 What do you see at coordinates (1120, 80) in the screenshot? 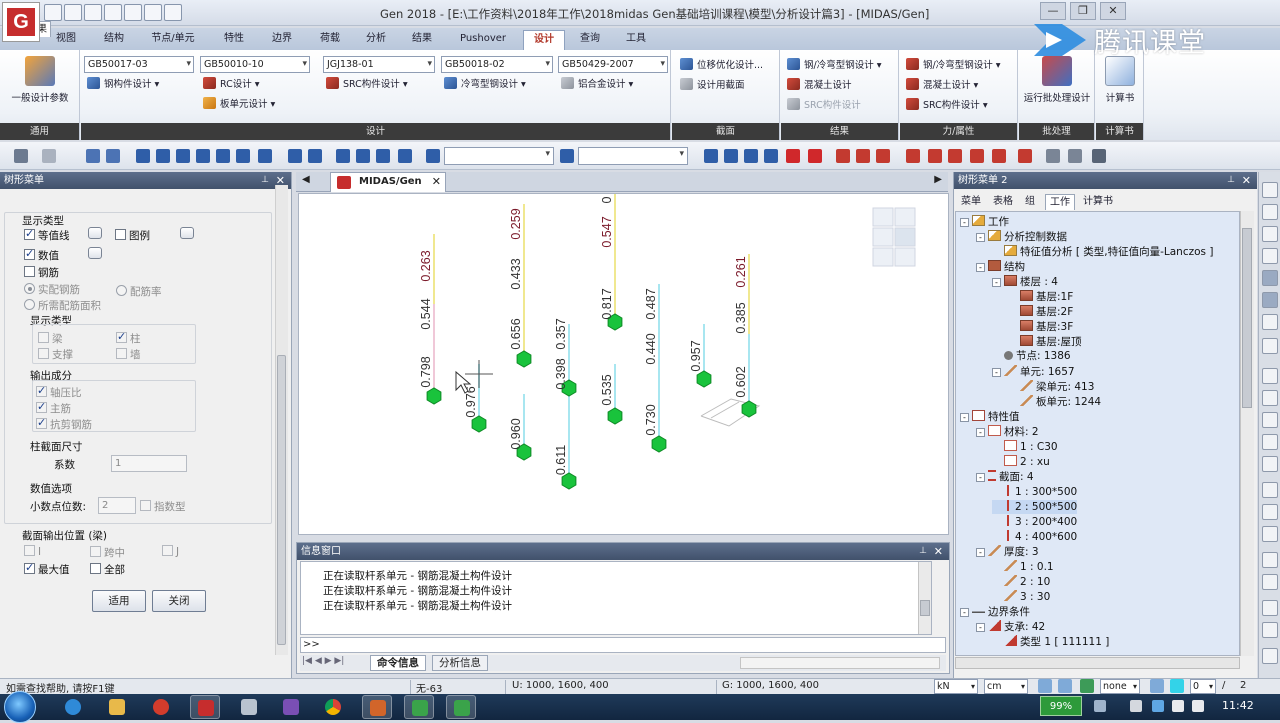
I see `calc-book-button: 计算书` at bounding box center [1120, 80].